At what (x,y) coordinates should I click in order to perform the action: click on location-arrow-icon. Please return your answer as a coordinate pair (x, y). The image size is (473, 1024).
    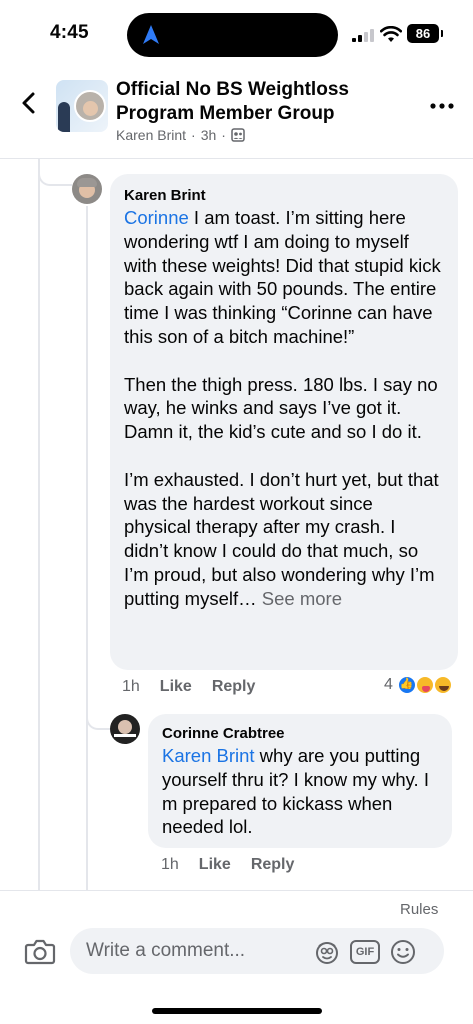
    Looking at the image, I should click on (151, 34).